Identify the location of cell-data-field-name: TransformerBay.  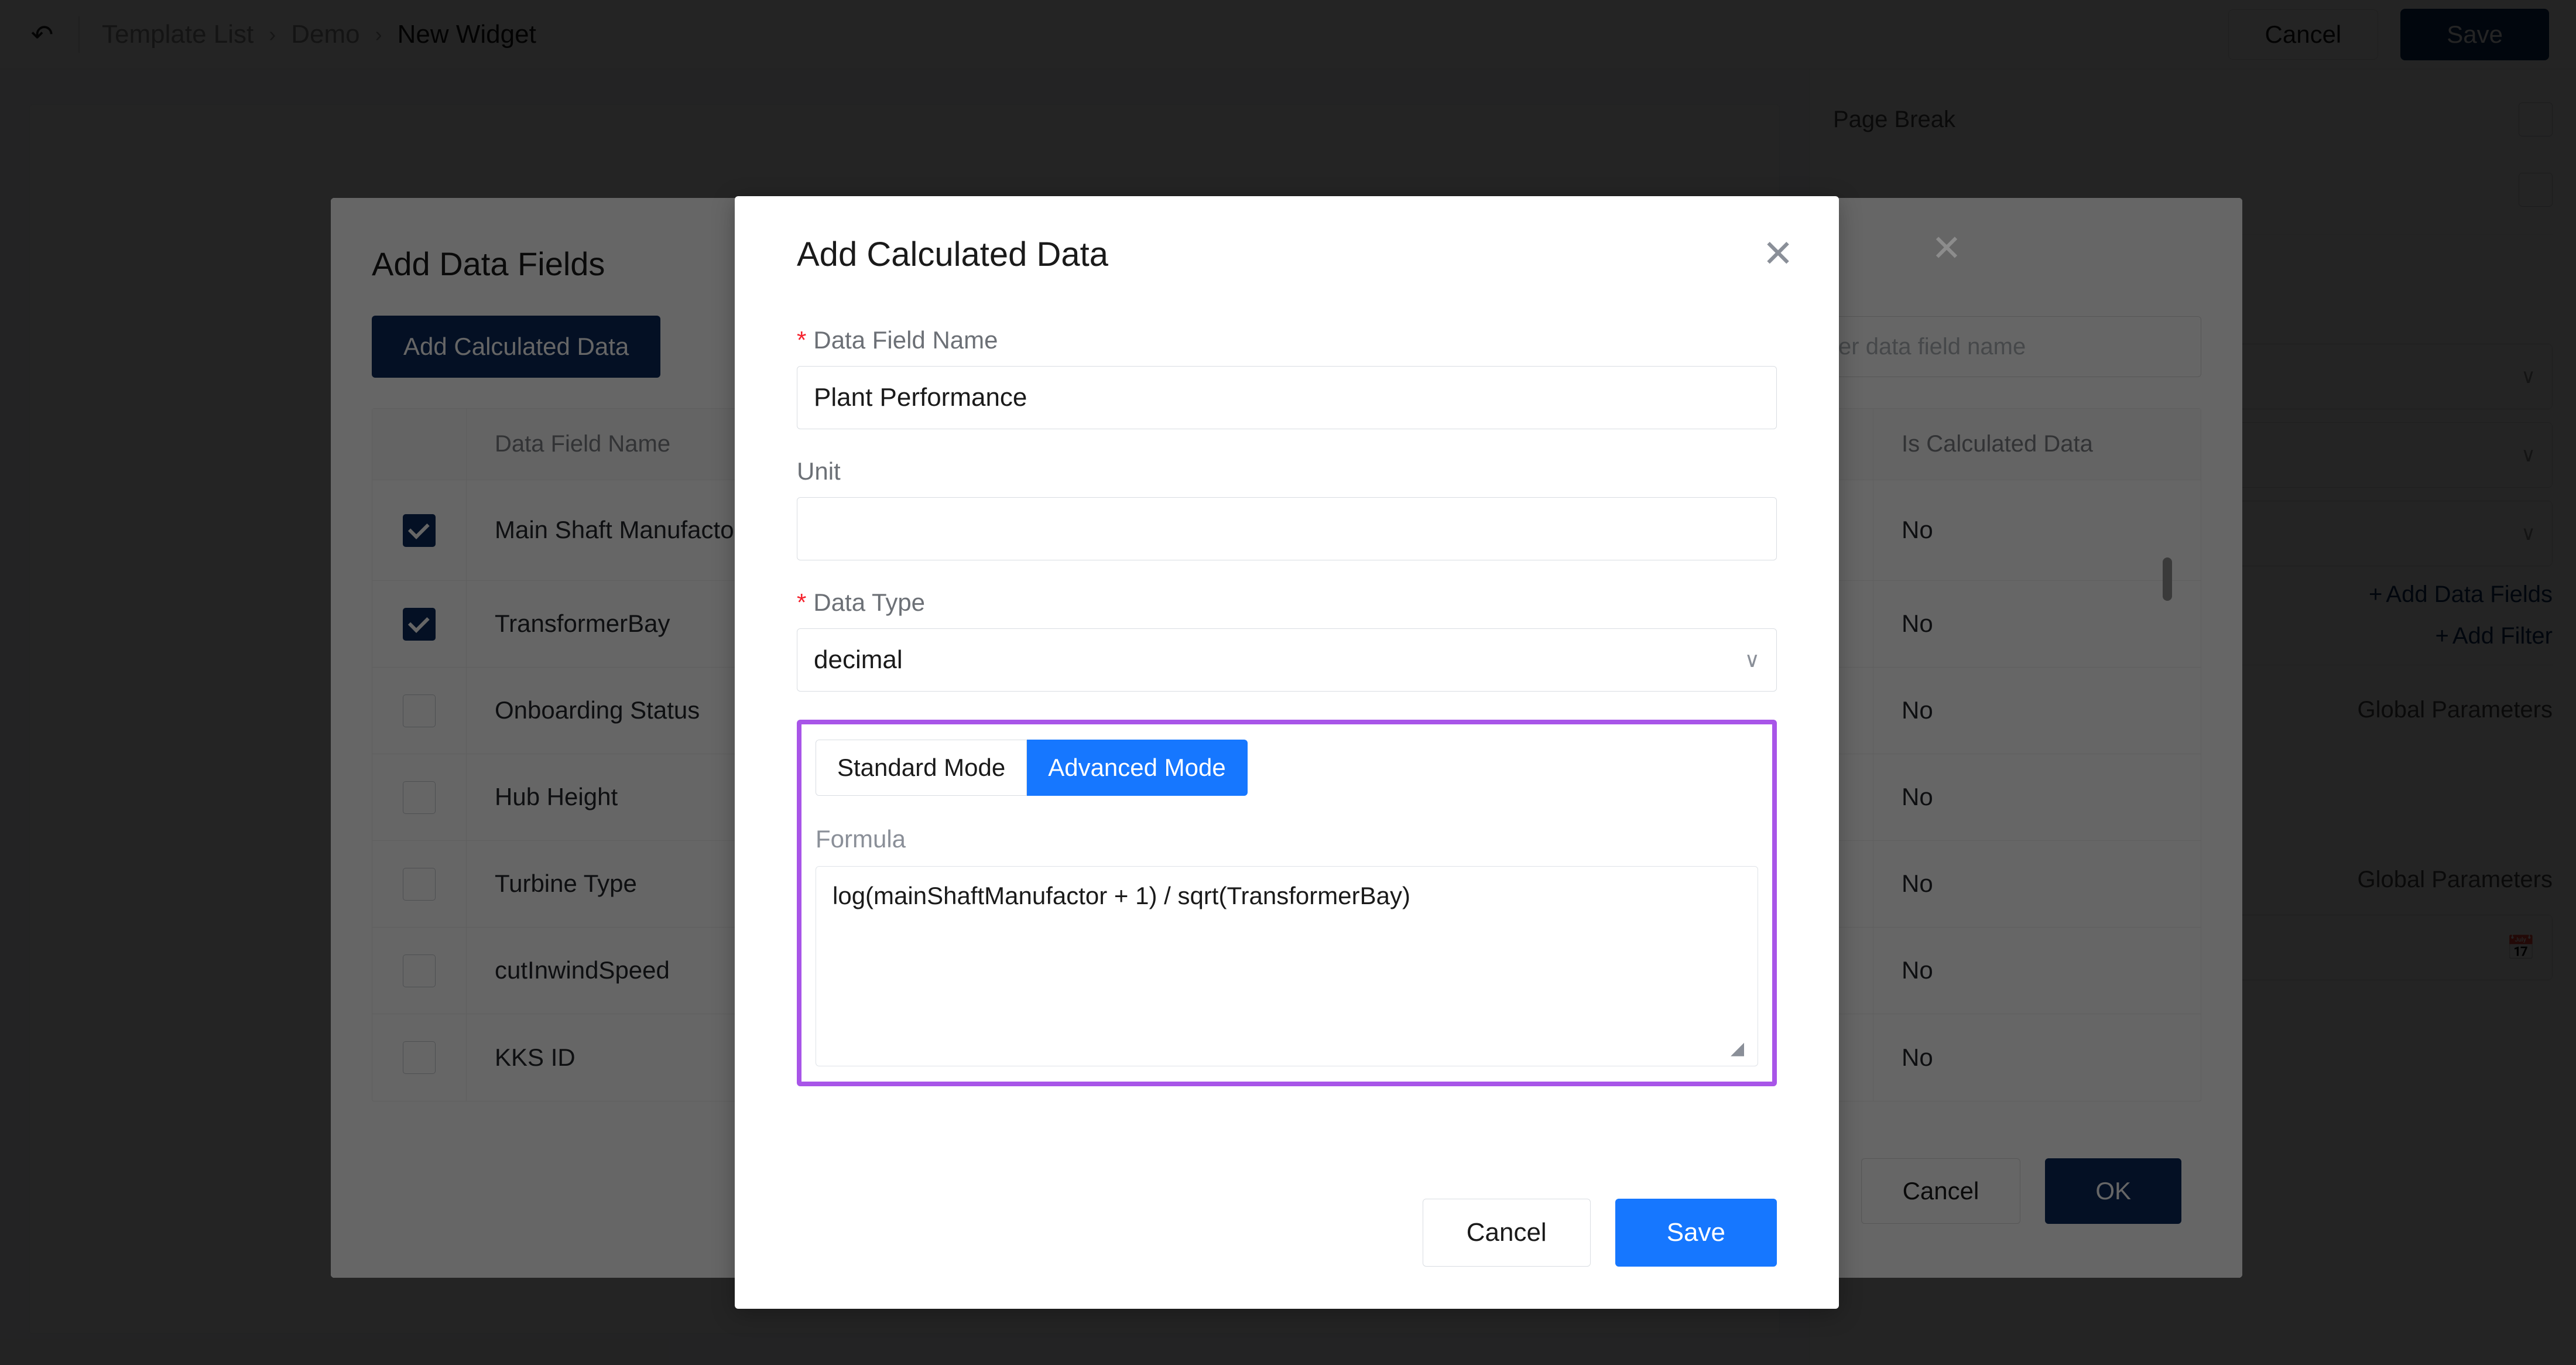
(582, 624).